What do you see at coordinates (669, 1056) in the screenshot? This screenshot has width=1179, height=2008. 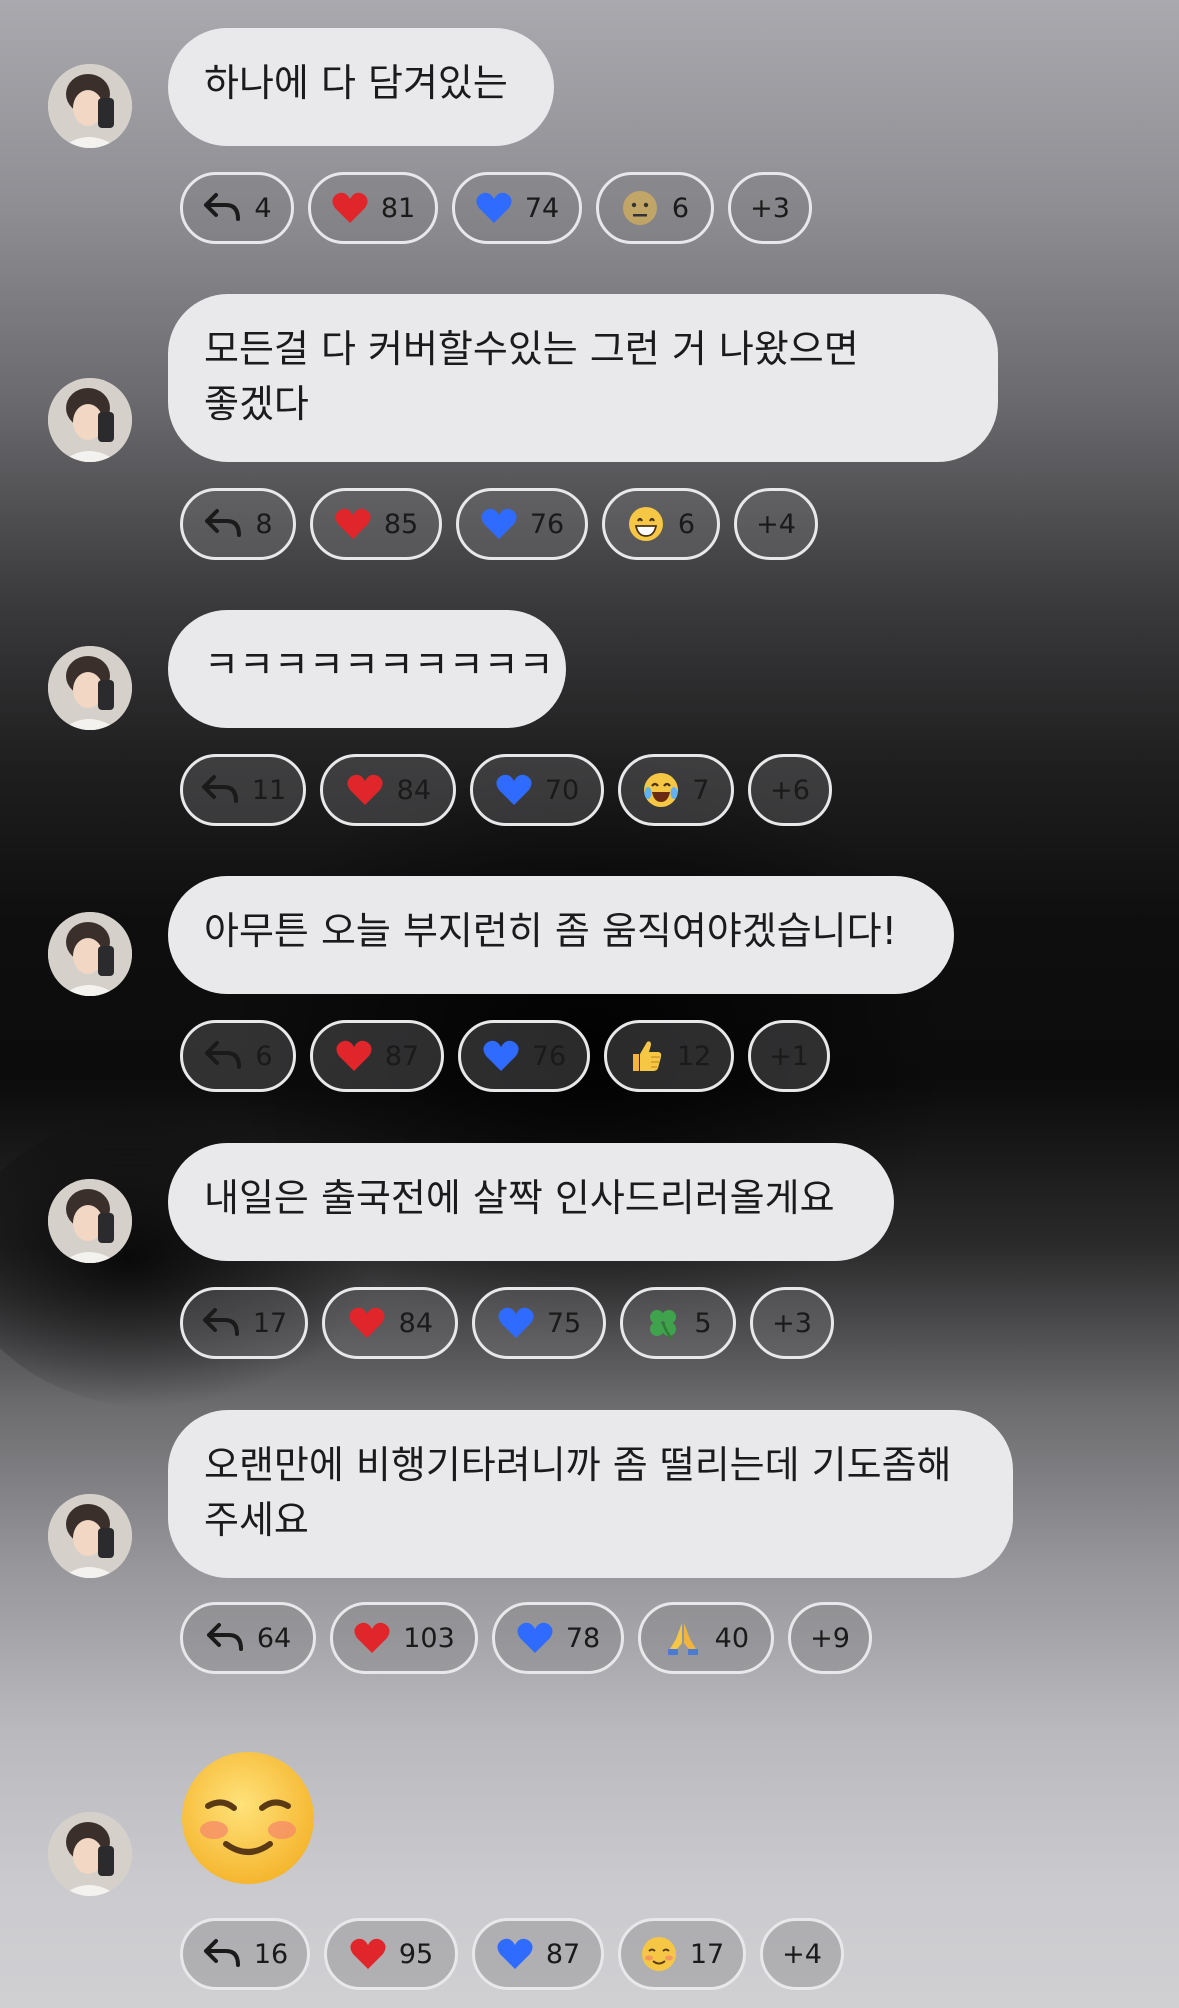 I see `emoji-reaction: 12` at bounding box center [669, 1056].